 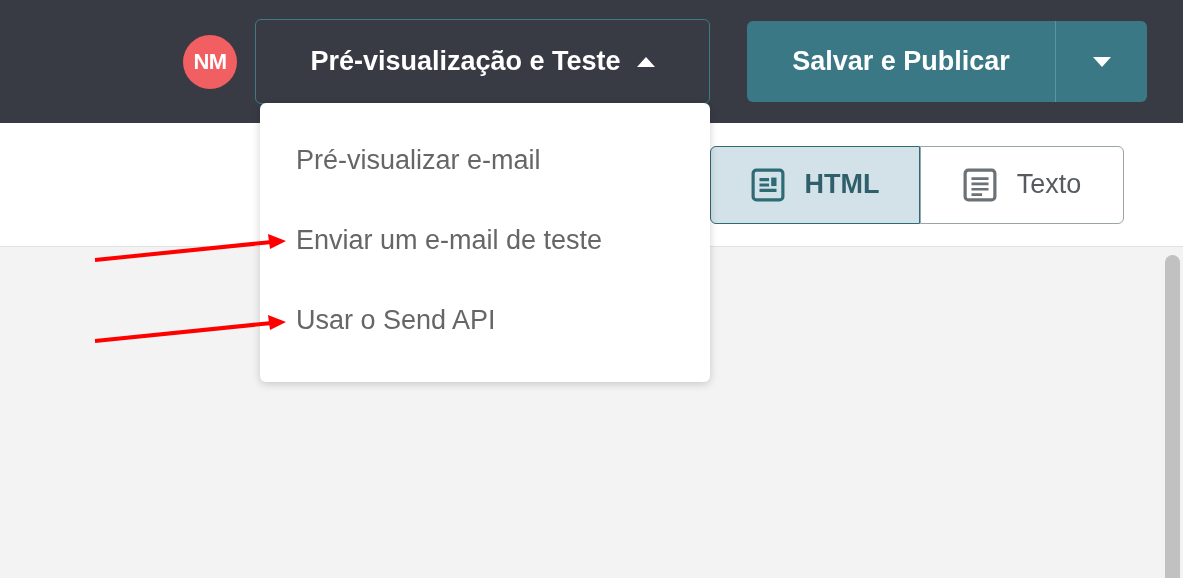 What do you see at coordinates (418, 160) in the screenshot?
I see `menu-item: Pré-visualizar e-mail` at bounding box center [418, 160].